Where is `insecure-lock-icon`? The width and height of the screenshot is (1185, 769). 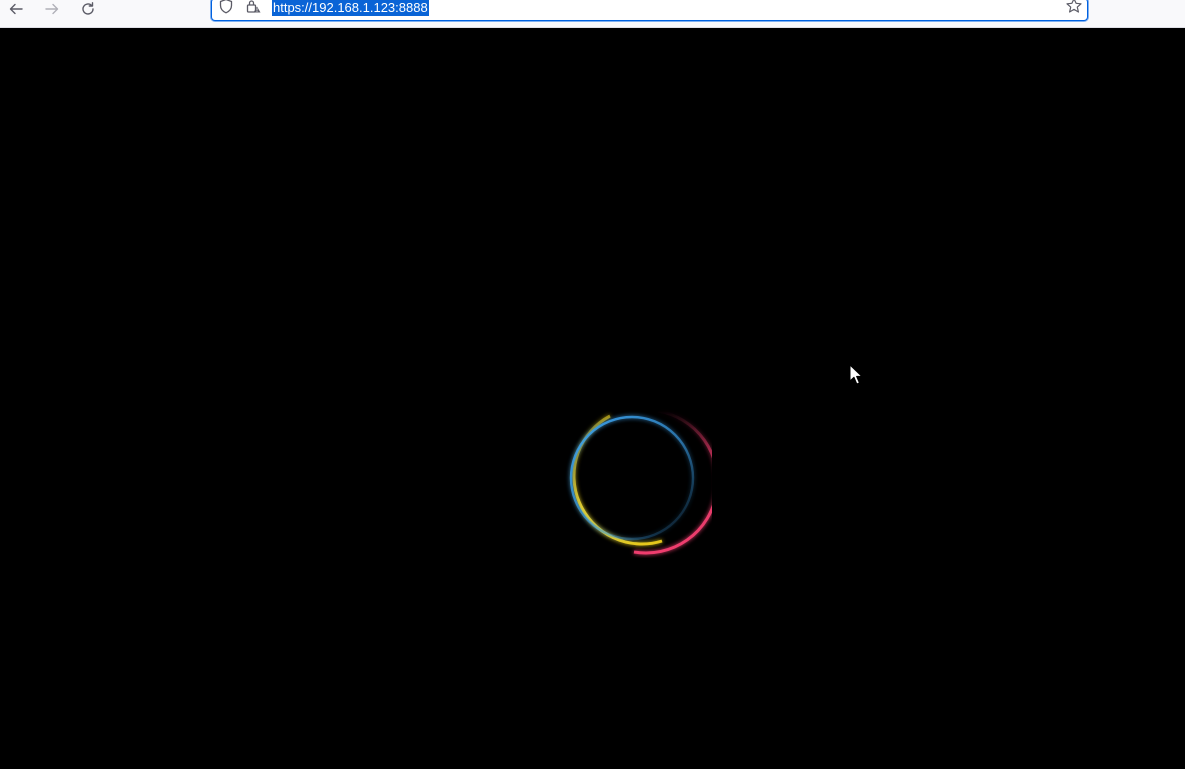
insecure-lock-icon is located at coordinates (253, 9).